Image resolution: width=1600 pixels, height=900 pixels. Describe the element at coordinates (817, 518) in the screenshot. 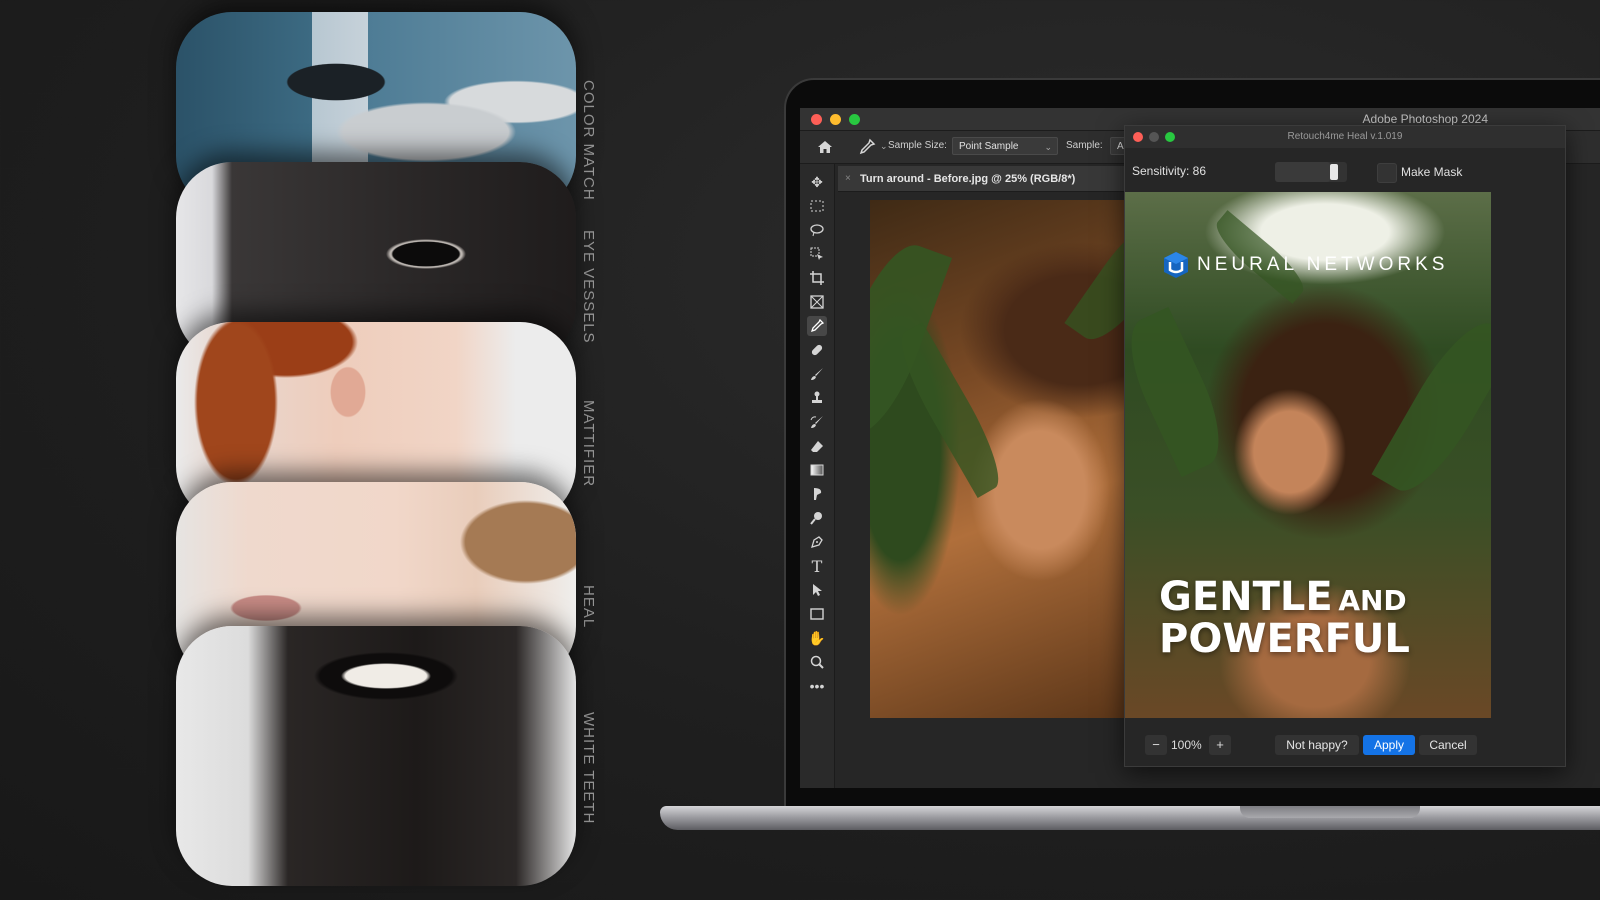

I see `dodge-tool-icon` at that location.